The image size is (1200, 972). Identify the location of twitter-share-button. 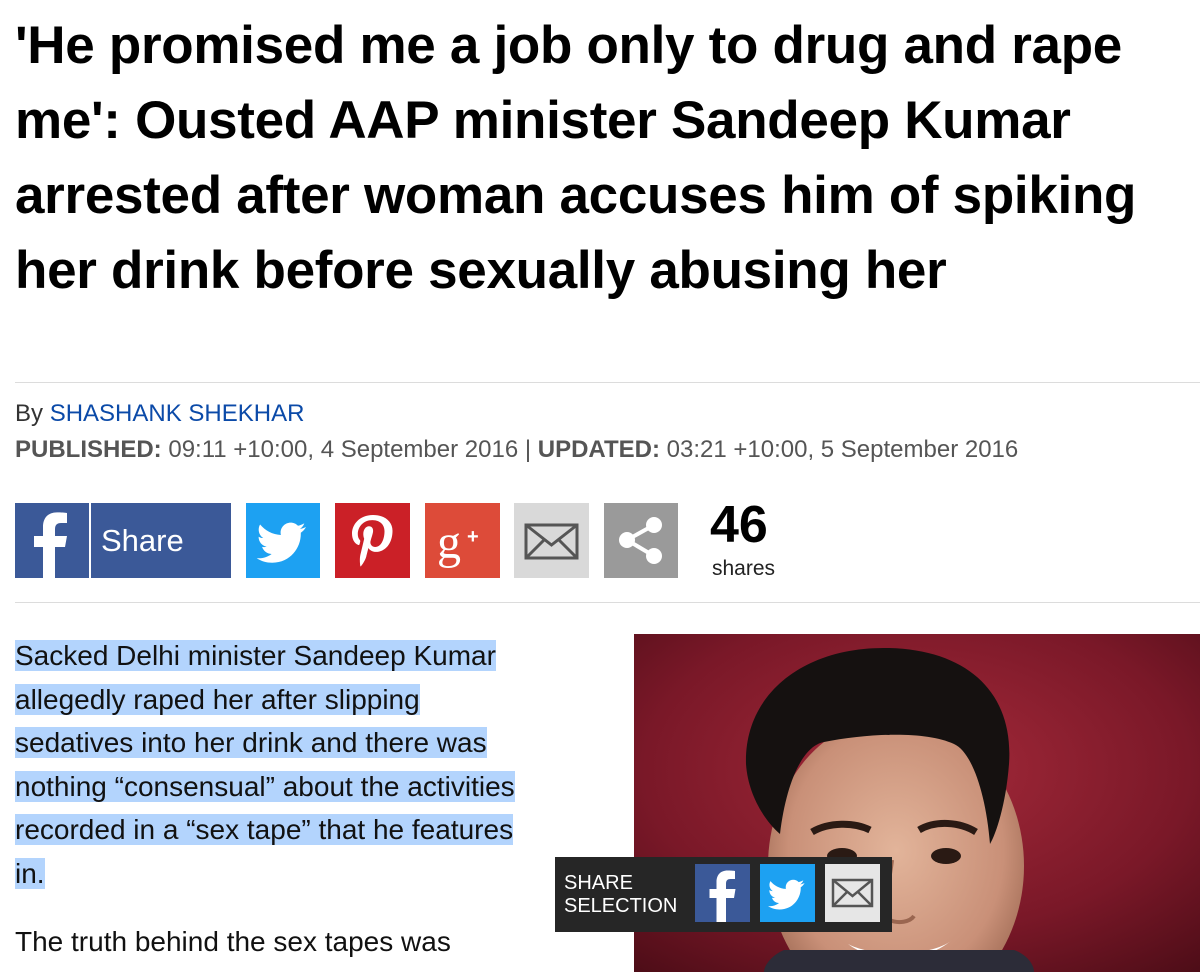
(283, 540).